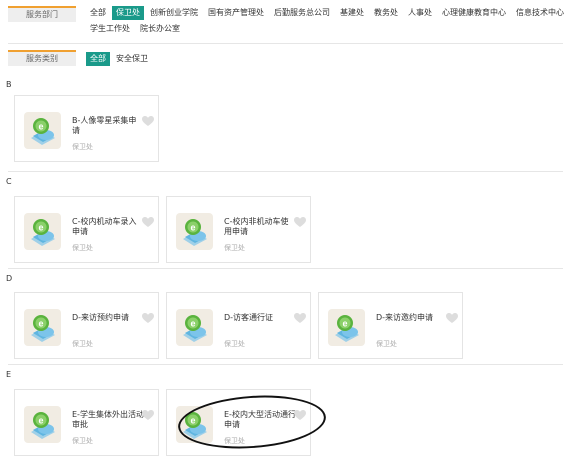 The width and height of the screenshot is (571, 461). Describe the element at coordinates (238, 325) in the screenshot. I see `service-card: e D-访客通行证 保卫处` at that location.